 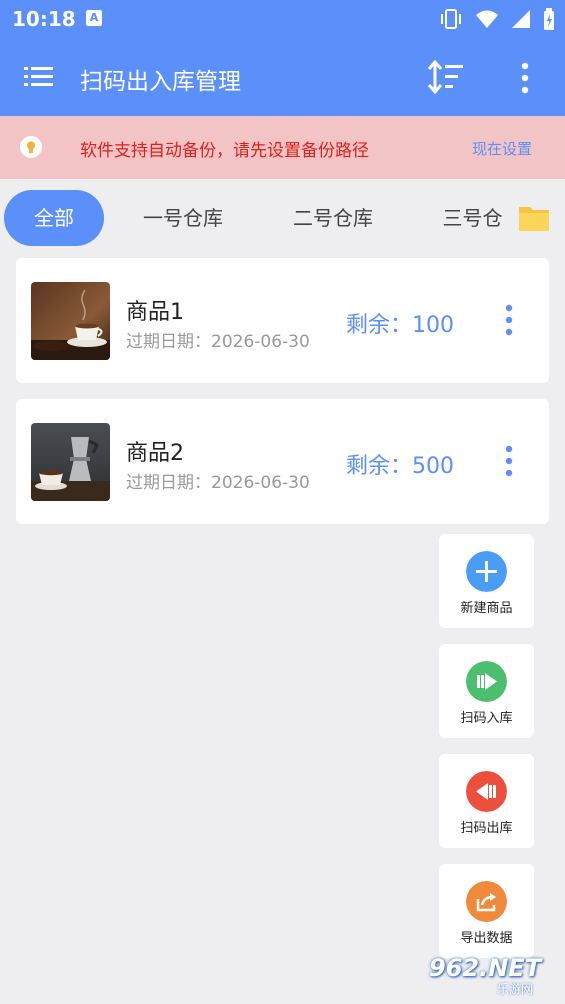 I want to click on product-card: 商品2 过期日期：2026-06-30 剩余：500, so click(x=282, y=461).